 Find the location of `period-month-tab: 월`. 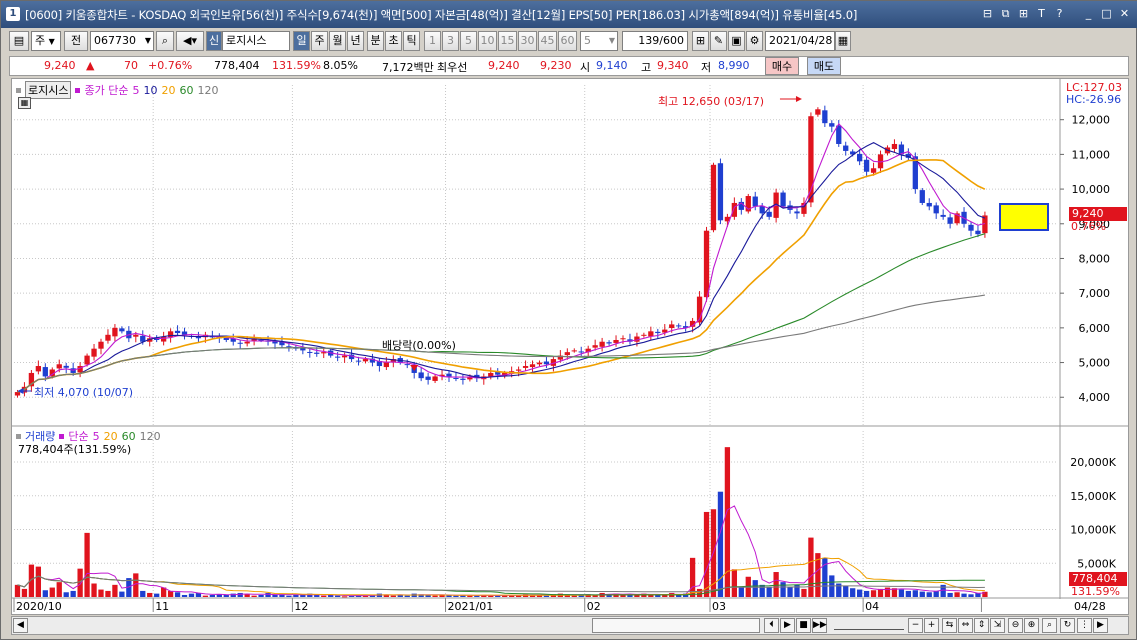

period-month-tab: 월 is located at coordinates (337, 41).